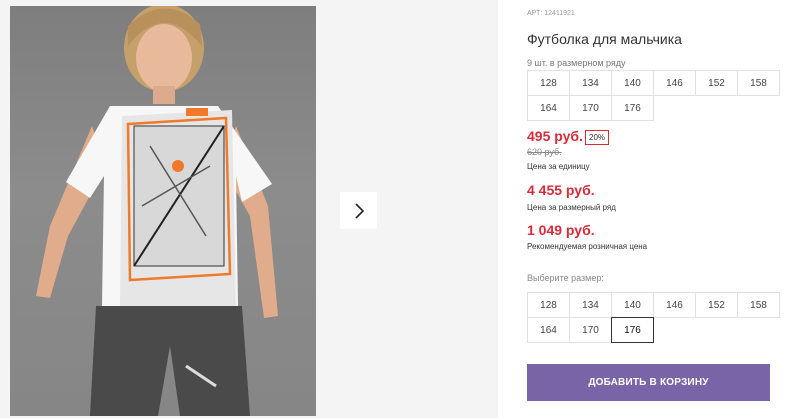 The height and width of the screenshot is (418, 800). I want to click on article-number: АРТ: 12411921, so click(551, 13).